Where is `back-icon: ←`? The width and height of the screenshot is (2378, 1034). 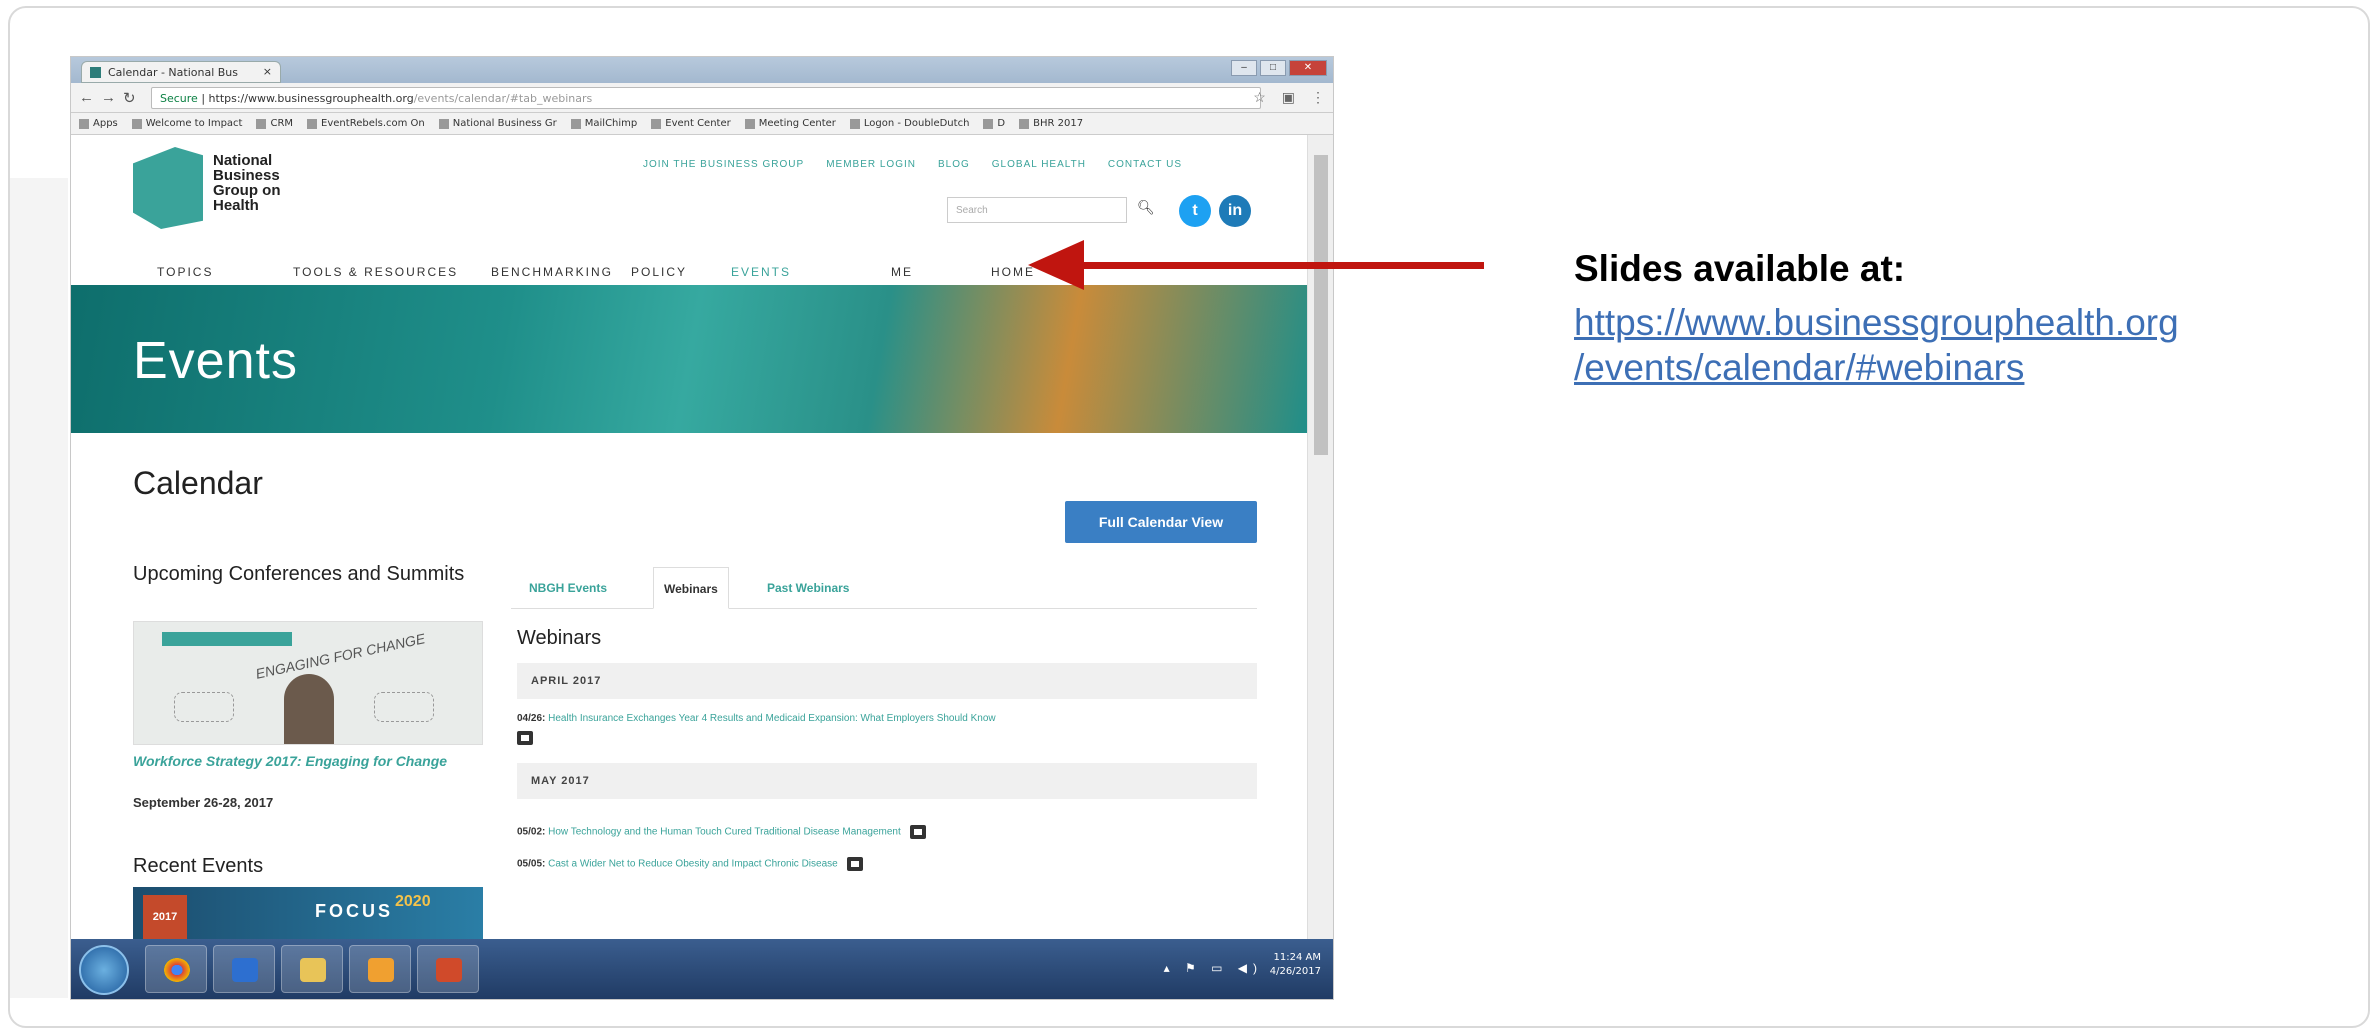 back-icon: ← is located at coordinates (86, 97).